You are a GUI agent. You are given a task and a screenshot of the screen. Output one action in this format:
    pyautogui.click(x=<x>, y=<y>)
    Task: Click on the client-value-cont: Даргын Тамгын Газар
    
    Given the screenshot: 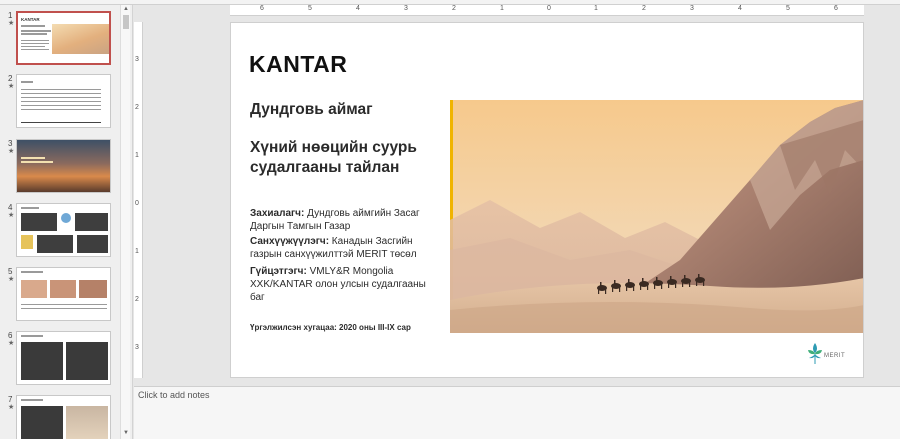 What is the action you would take?
    pyautogui.click(x=300, y=226)
    